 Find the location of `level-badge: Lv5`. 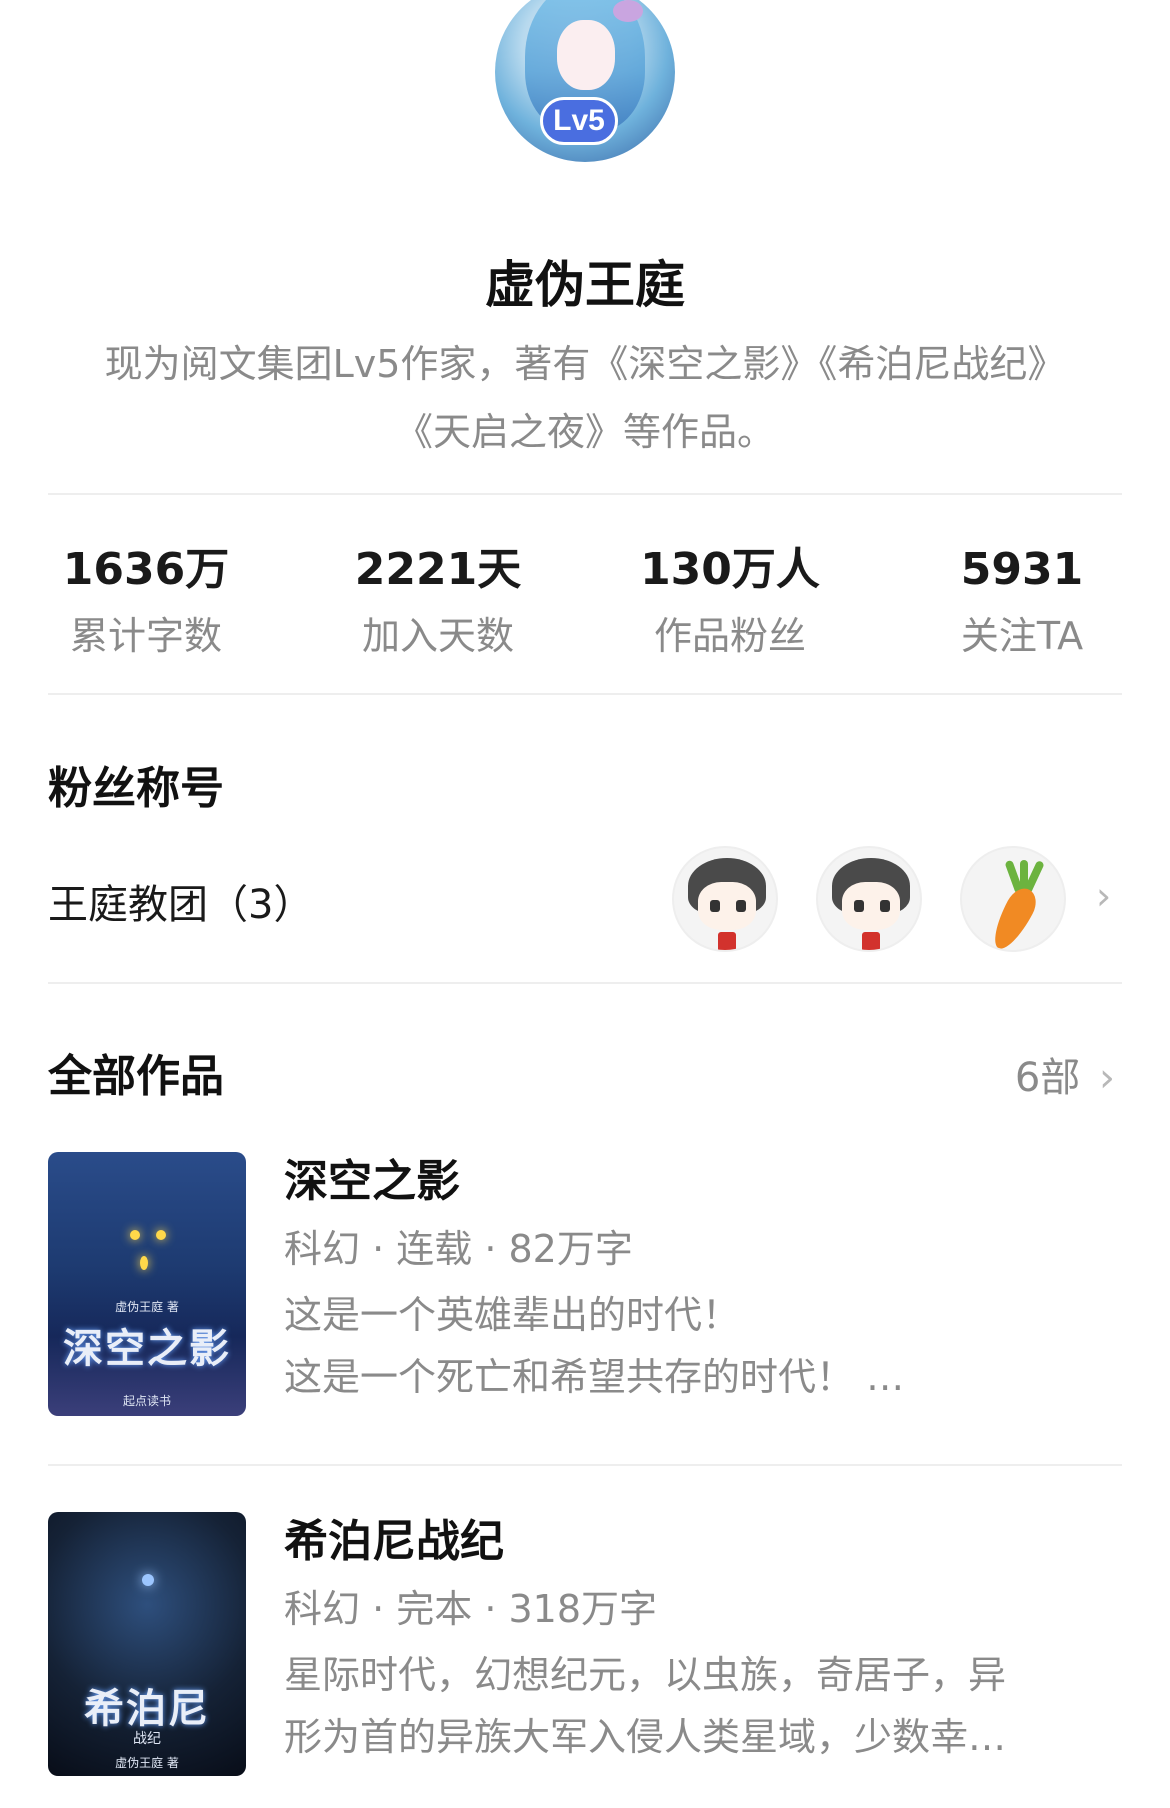

level-badge: Lv5 is located at coordinates (579, 121).